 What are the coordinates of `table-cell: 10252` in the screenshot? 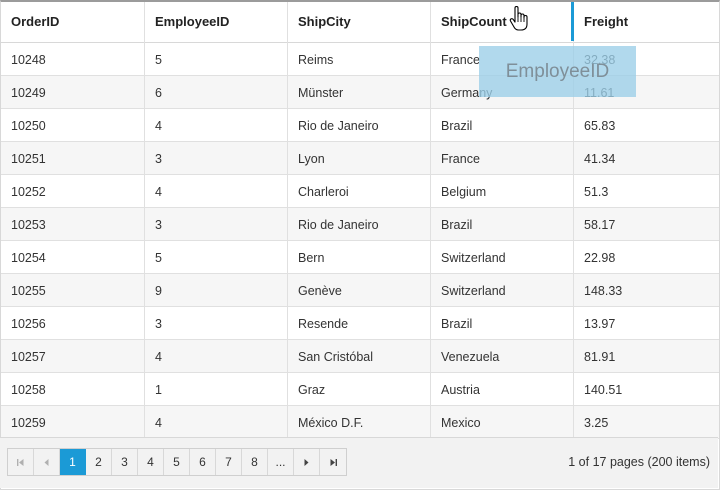 It's located at (73, 191).